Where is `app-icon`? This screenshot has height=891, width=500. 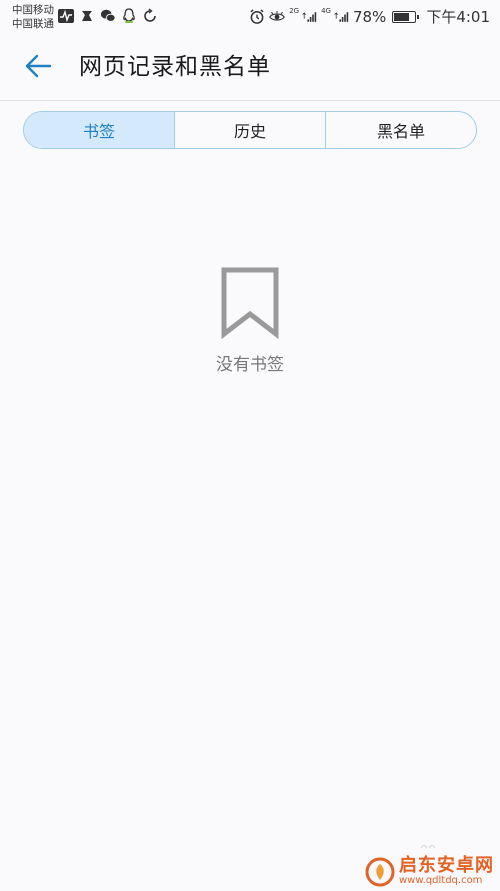 app-icon is located at coordinates (87, 16).